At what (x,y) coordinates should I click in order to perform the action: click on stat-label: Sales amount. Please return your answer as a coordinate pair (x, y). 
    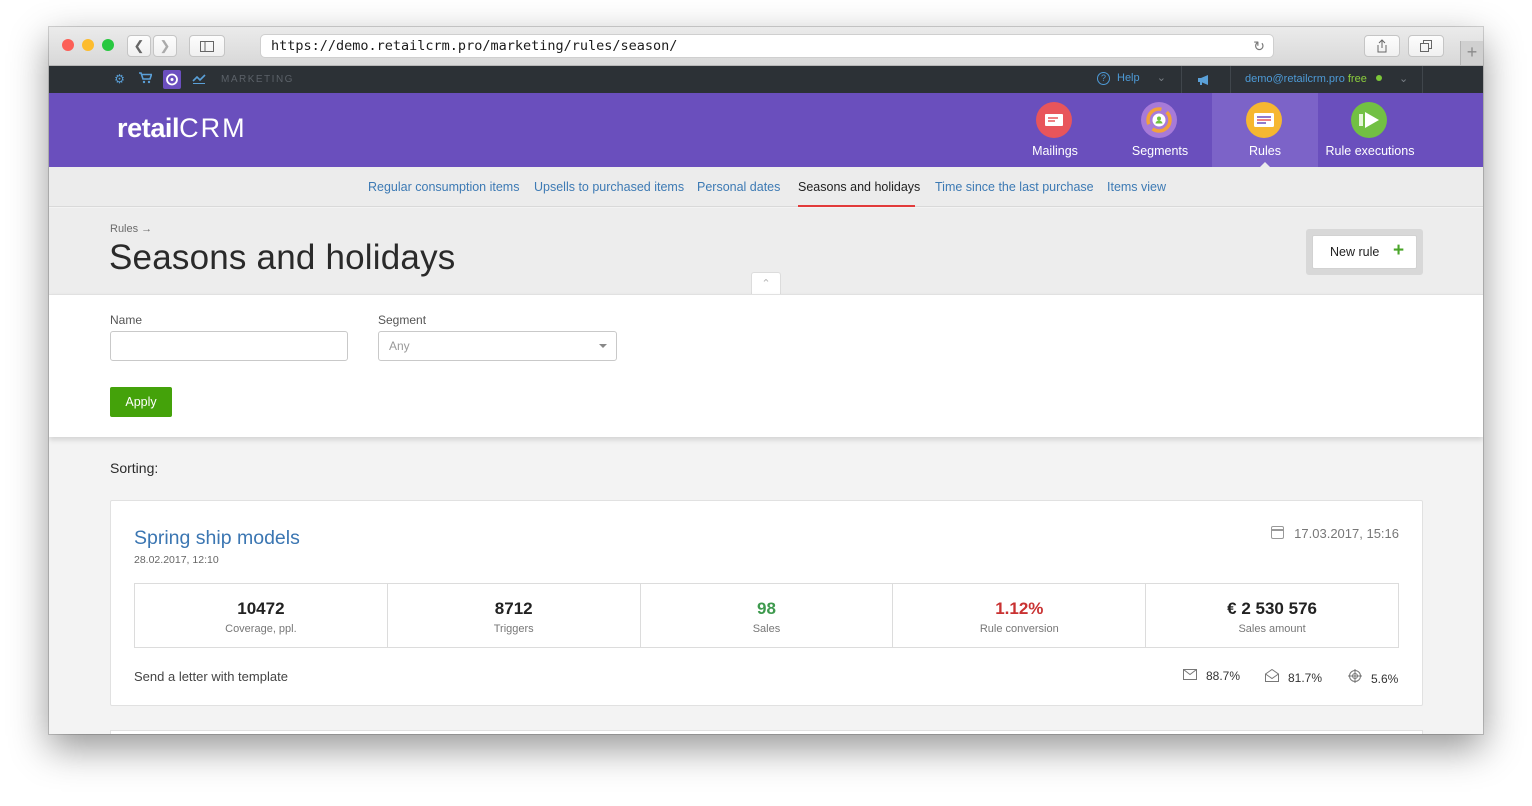
    Looking at the image, I should click on (1272, 629).